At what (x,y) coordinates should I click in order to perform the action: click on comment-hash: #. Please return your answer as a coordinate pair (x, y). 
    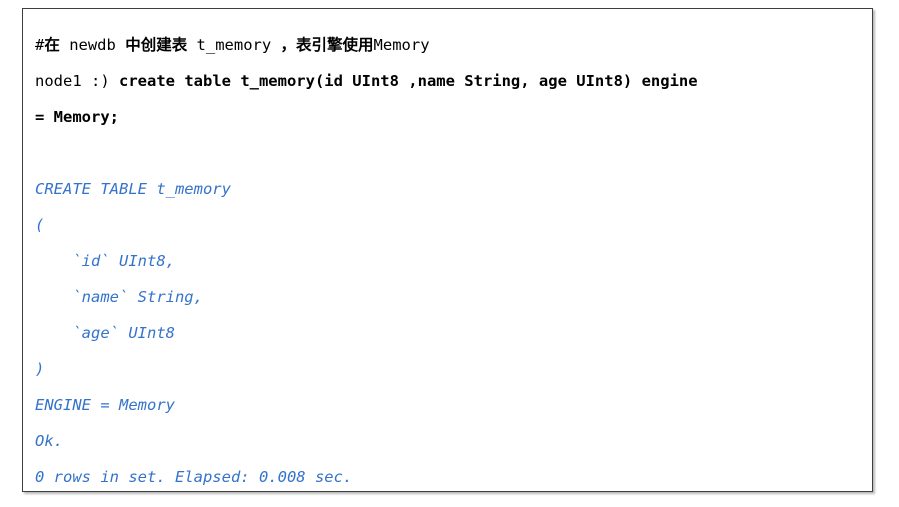
    Looking at the image, I should click on (40, 45).